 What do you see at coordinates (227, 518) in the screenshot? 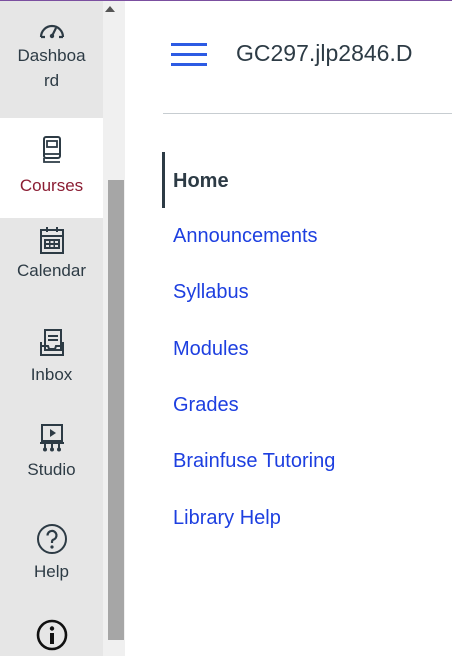
I see `course-nav-library-help: Library Help` at bounding box center [227, 518].